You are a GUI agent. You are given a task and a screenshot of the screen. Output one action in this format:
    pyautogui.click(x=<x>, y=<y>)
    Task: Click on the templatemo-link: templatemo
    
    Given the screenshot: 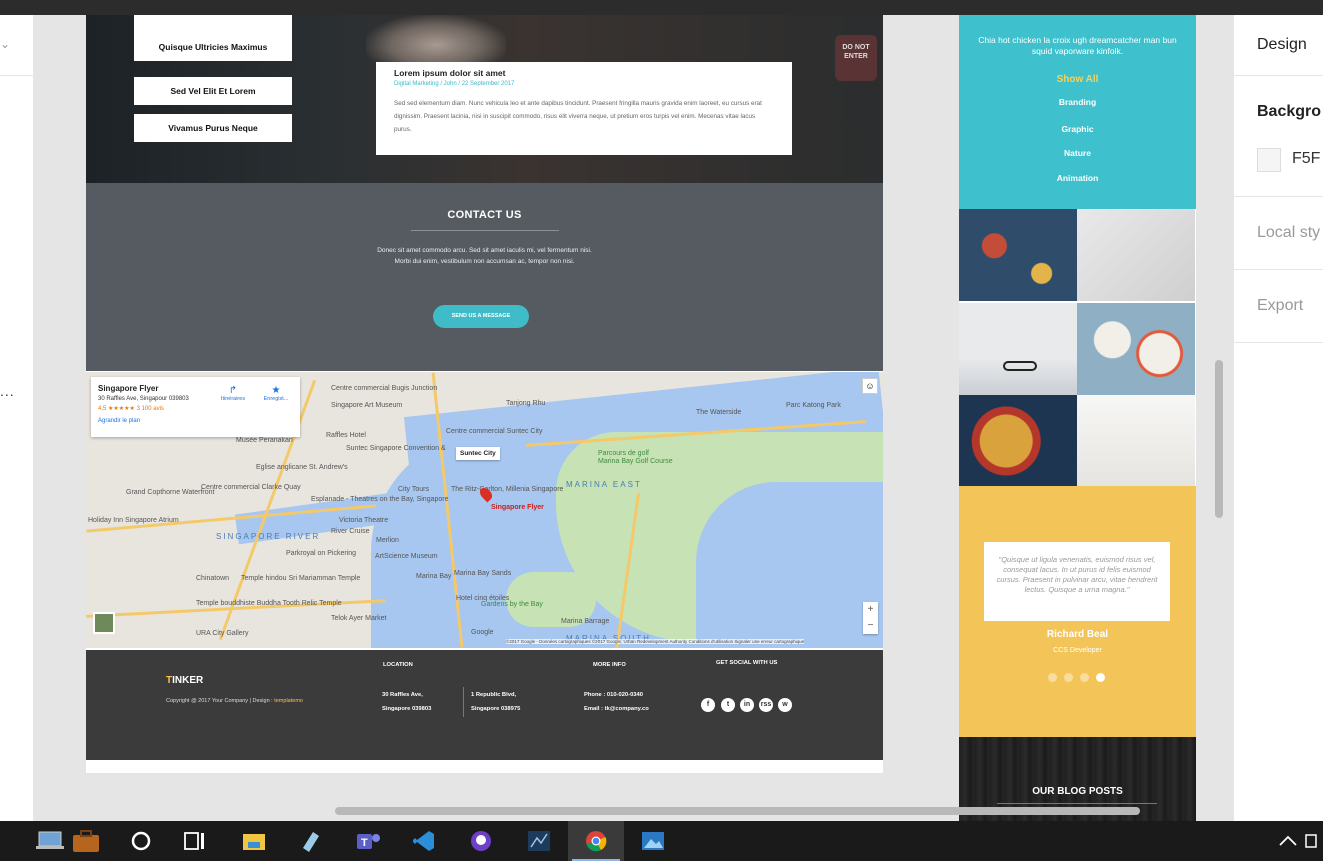 What is the action you would take?
    pyautogui.click(x=288, y=701)
    